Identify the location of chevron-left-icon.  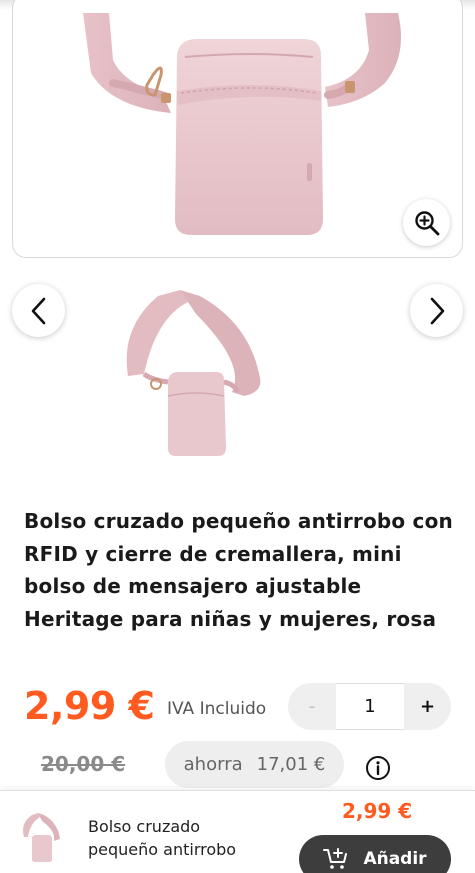
(38, 310).